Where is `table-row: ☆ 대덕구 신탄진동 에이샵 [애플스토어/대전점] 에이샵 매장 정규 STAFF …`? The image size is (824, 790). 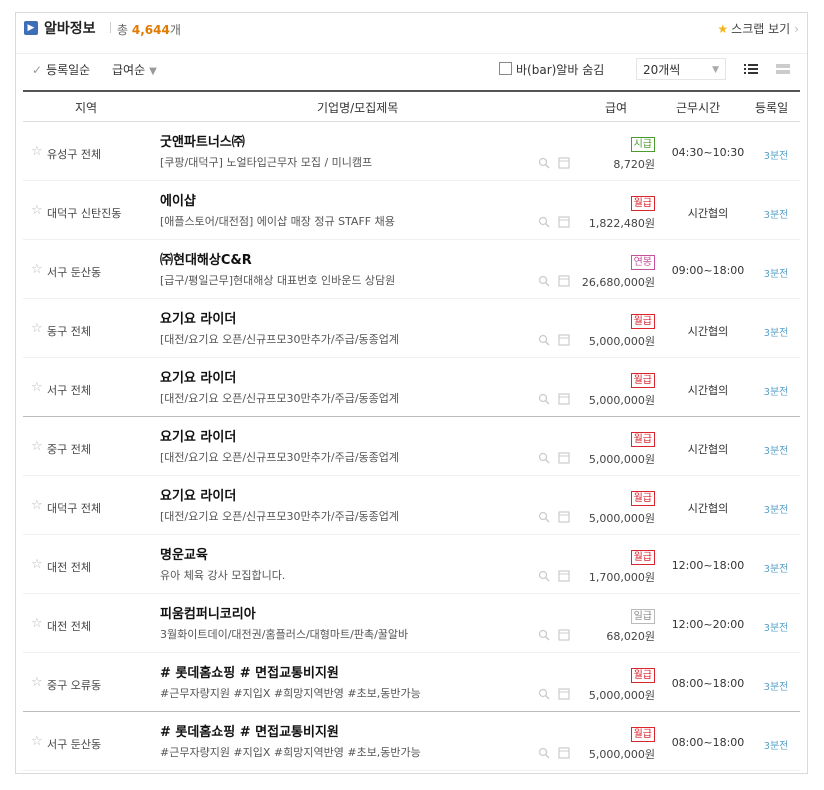
table-row: ☆ 대덕구 신탄진동 에이샵 [애플스토어/대전점] 에이샵 매장 정규 STAFF … is located at coordinates (411, 210).